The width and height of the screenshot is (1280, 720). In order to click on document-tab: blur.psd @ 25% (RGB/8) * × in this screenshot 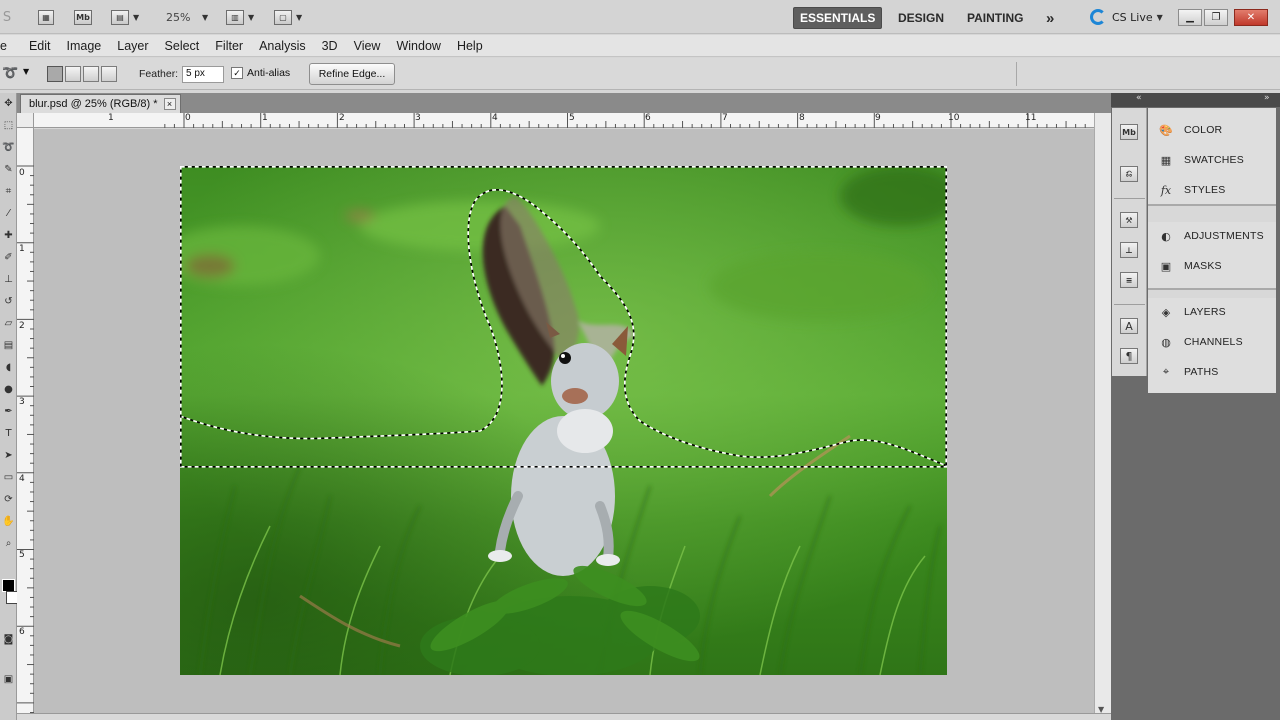, I will do `click(100, 103)`.